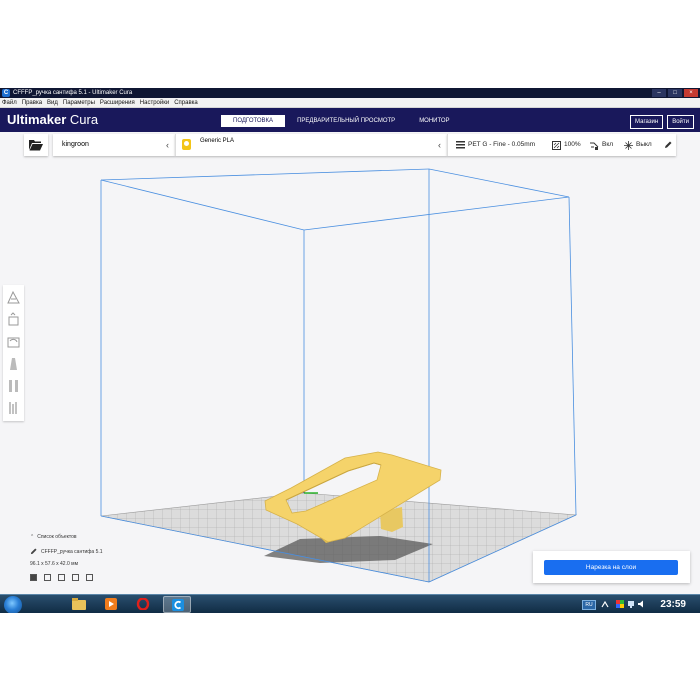 The image size is (700, 700). I want to click on action-panel: Нарезка на слои, so click(611, 567).